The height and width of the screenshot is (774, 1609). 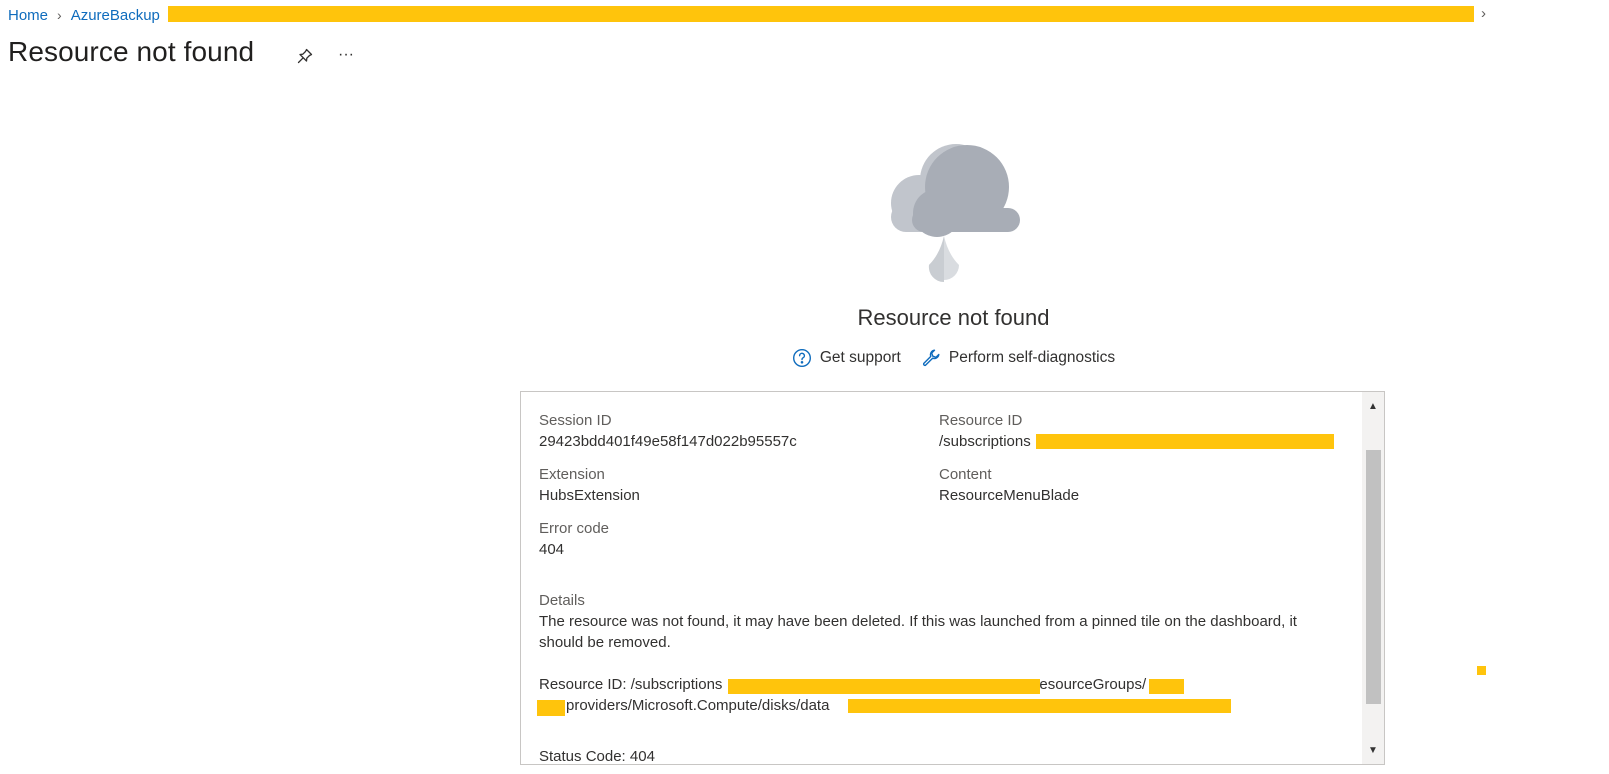 I want to click on get-support-link: Get support, so click(x=846, y=358).